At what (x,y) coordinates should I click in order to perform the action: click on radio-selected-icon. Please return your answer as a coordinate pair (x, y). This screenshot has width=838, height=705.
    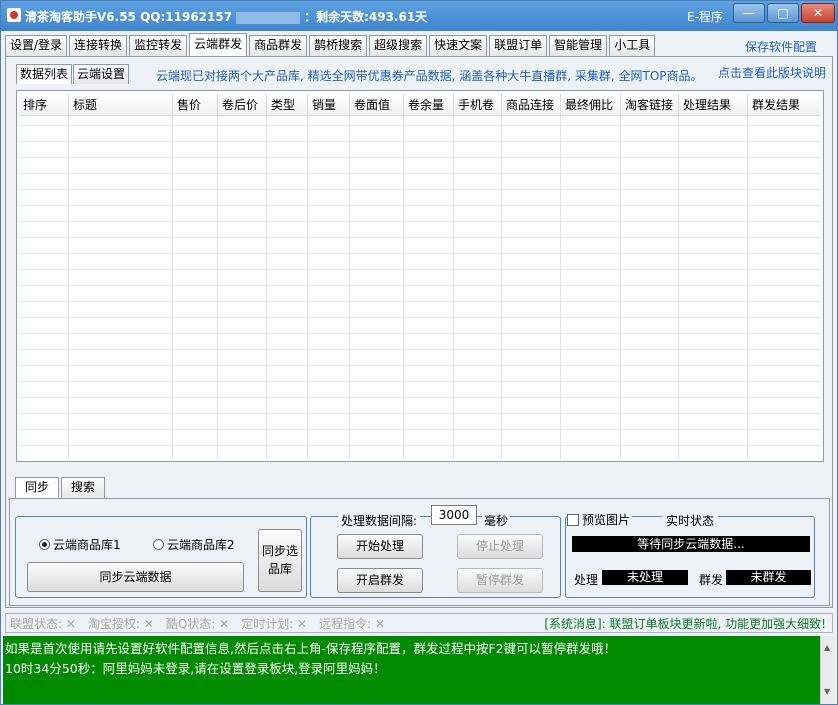
    Looking at the image, I should click on (44, 544).